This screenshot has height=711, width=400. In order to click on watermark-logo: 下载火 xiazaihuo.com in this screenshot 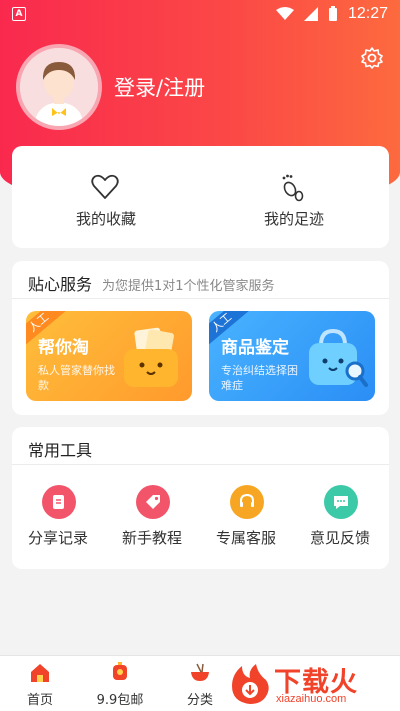, I will do `click(311, 685)`.